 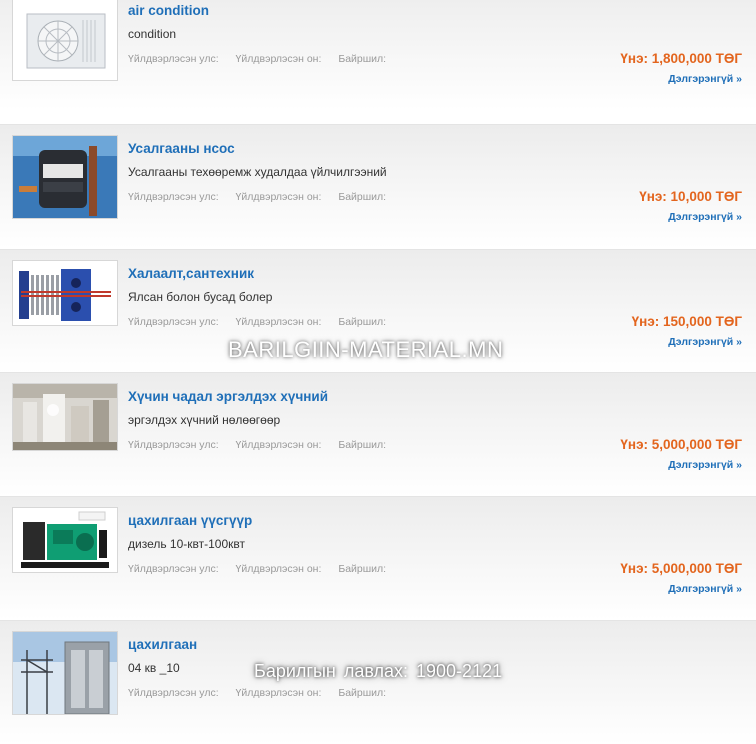 I want to click on factory-image, so click(x=65, y=417).